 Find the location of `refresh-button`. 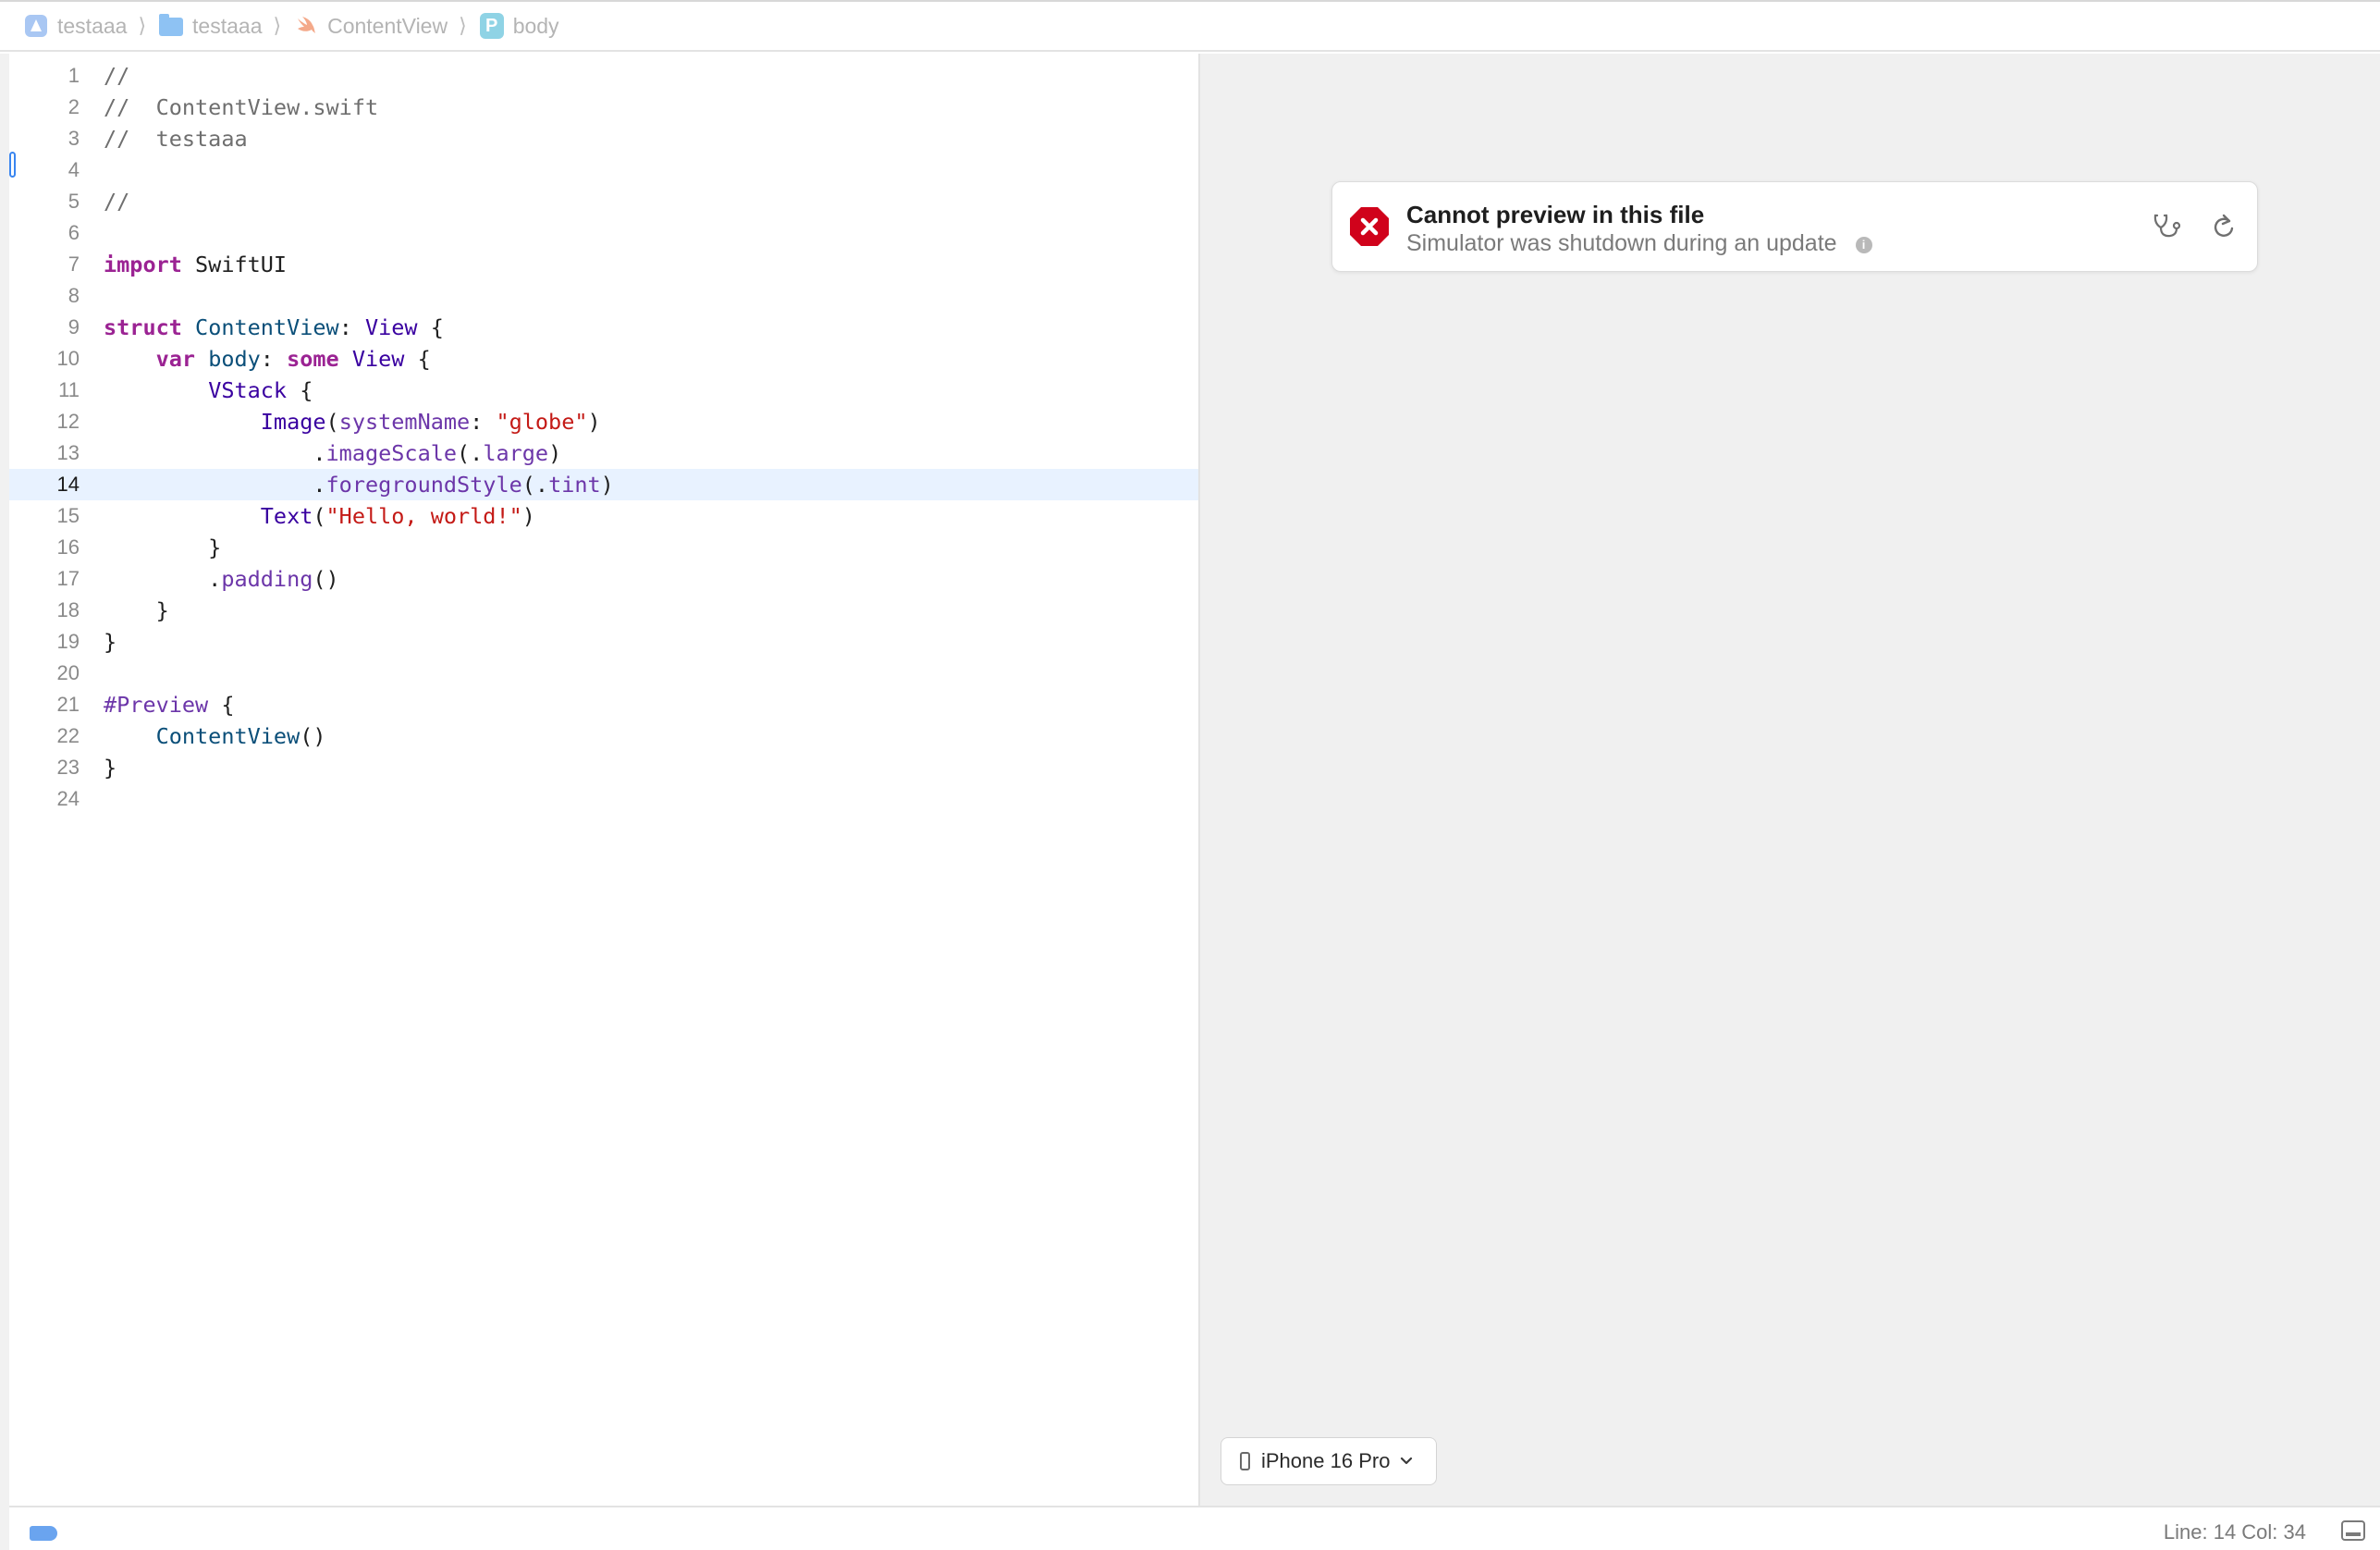

refresh-button is located at coordinates (2223, 226).